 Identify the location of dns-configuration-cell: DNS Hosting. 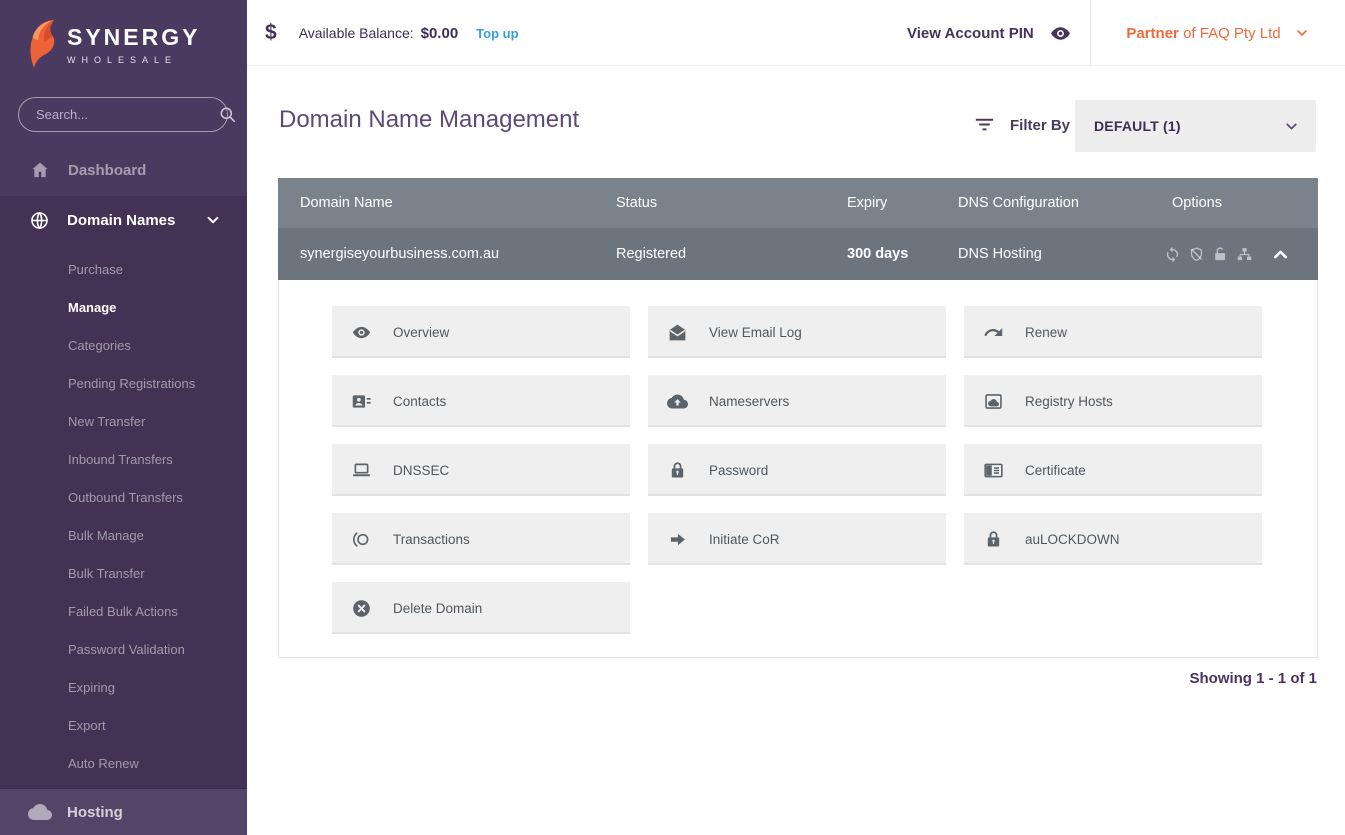
(1000, 254).